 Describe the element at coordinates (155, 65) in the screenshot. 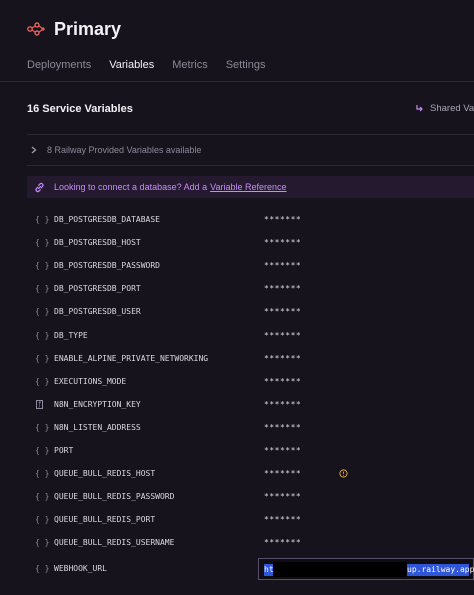

I see `tab-bar: Deployments Variables Metrics Settings` at that location.